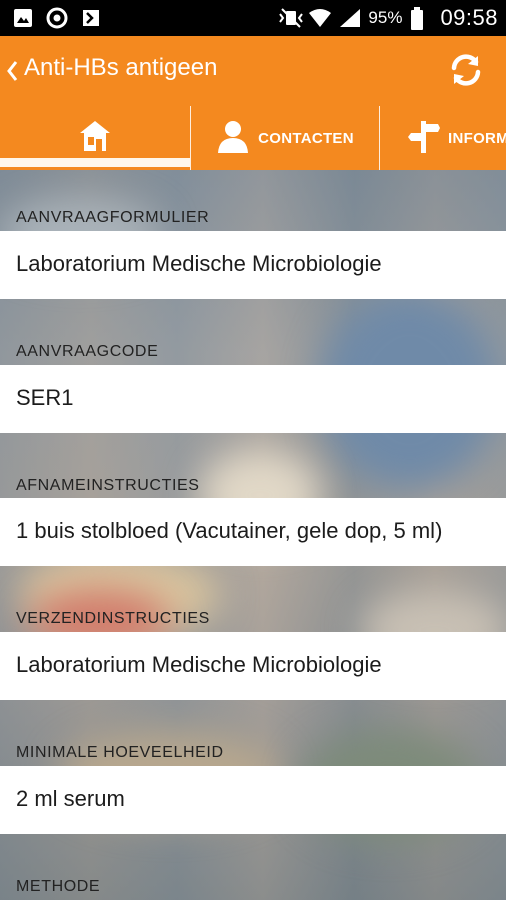 This screenshot has height=900, width=506. Describe the element at coordinates (120, 68) in the screenshot. I see `page-title: Anti-HBs antigeen` at that location.